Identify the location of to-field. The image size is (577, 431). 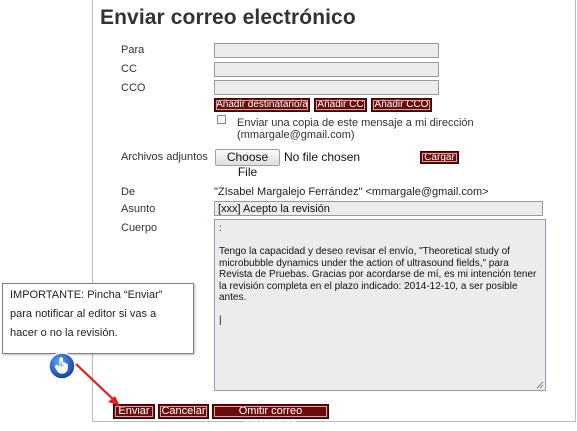
(326, 50).